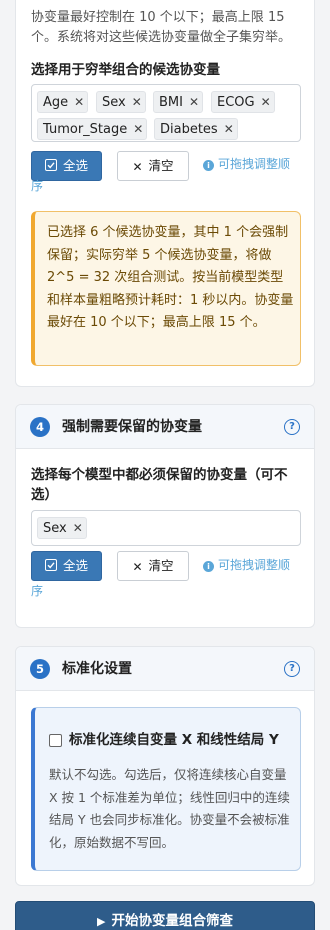 This screenshot has width=330, height=930. What do you see at coordinates (132, 427) in the screenshot?
I see `section-title: 强制需要保留的协变量` at bounding box center [132, 427].